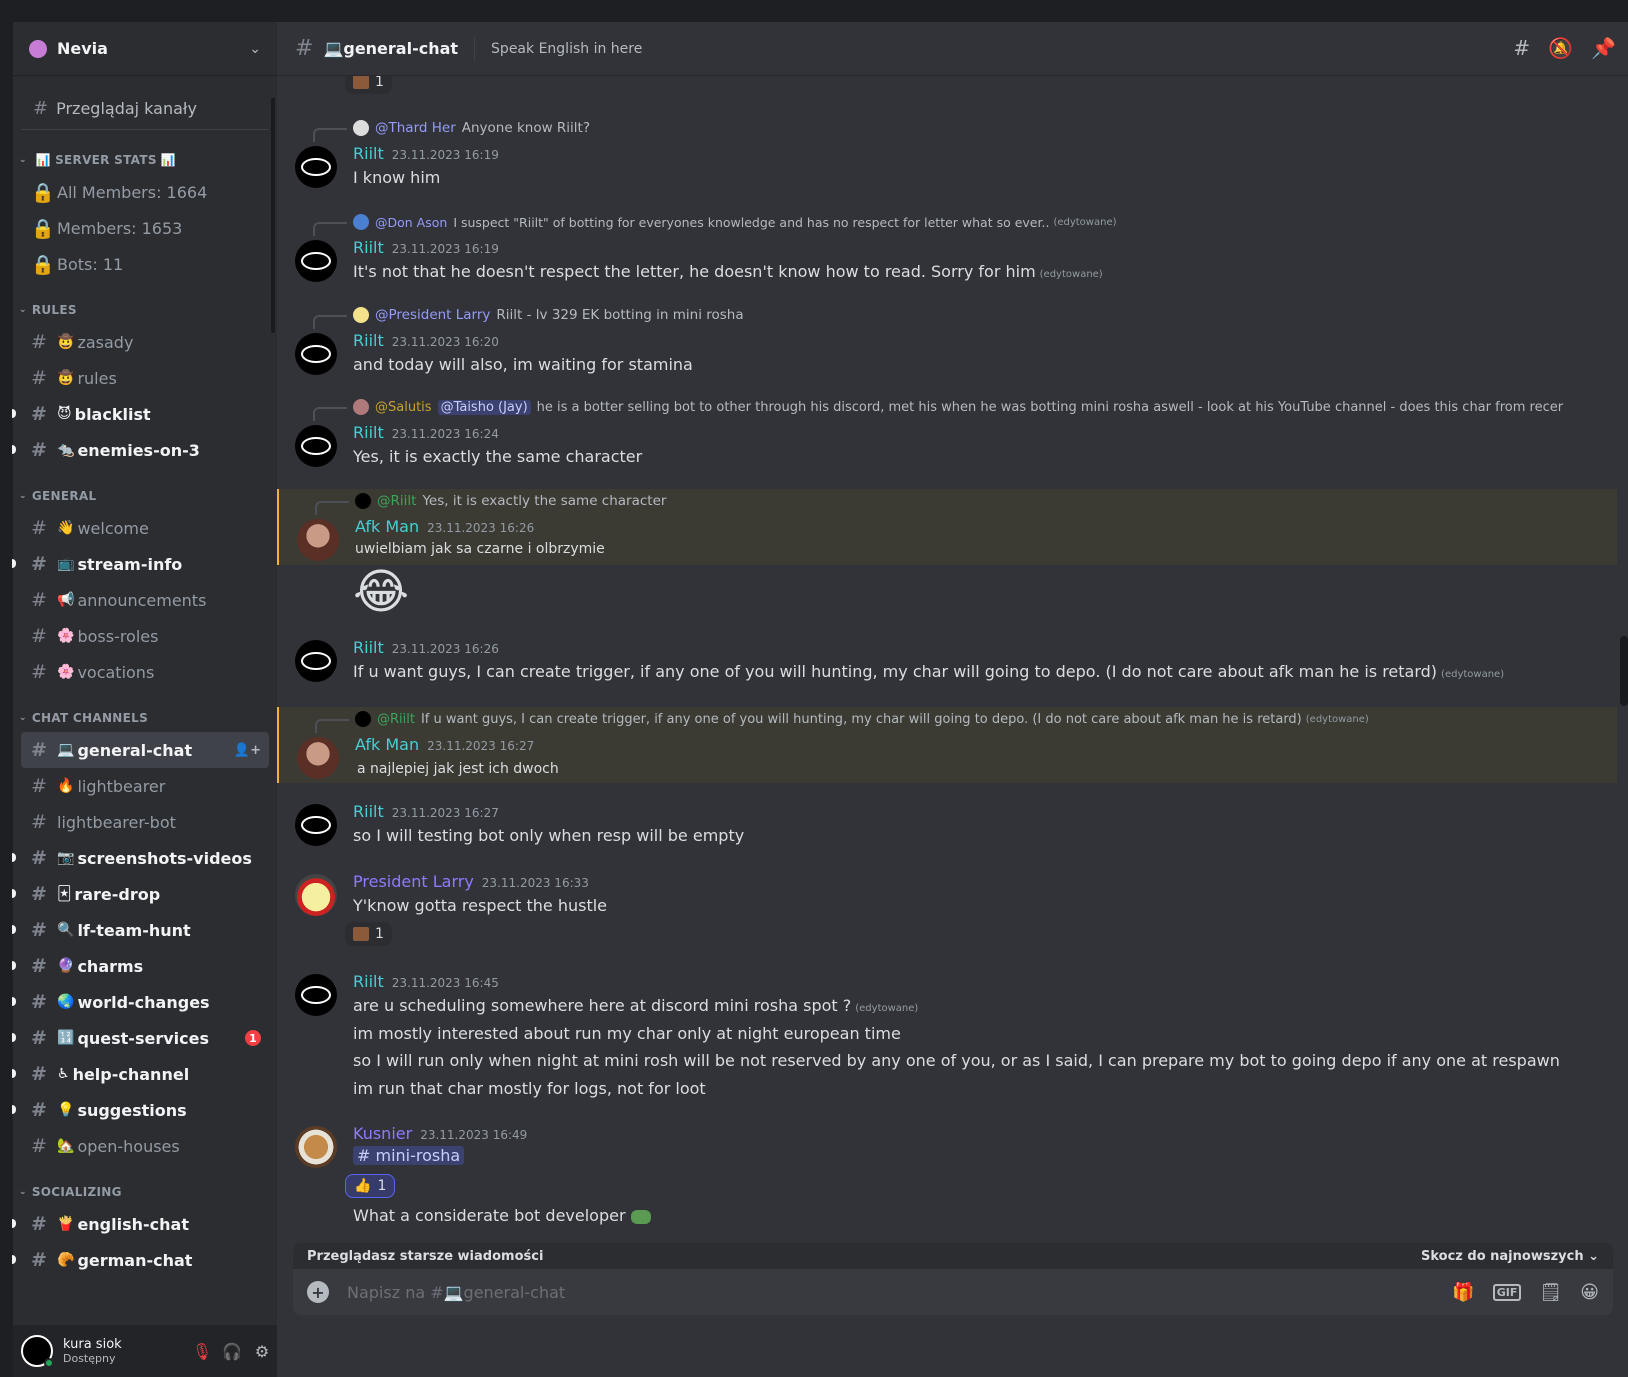  I want to click on stat-channel: 🔒 Members: 1653, so click(145, 228).